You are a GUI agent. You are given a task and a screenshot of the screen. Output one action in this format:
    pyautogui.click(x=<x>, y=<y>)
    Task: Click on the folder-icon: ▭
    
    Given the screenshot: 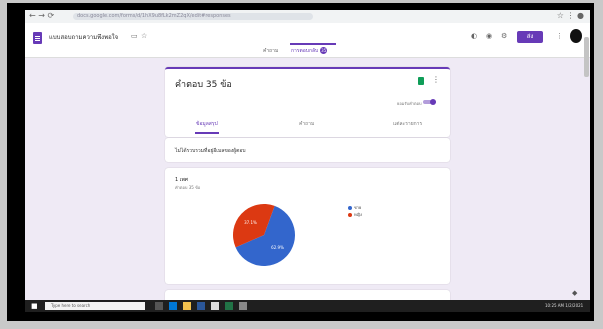 What is the action you would take?
    pyautogui.click(x=134, y=36)
    